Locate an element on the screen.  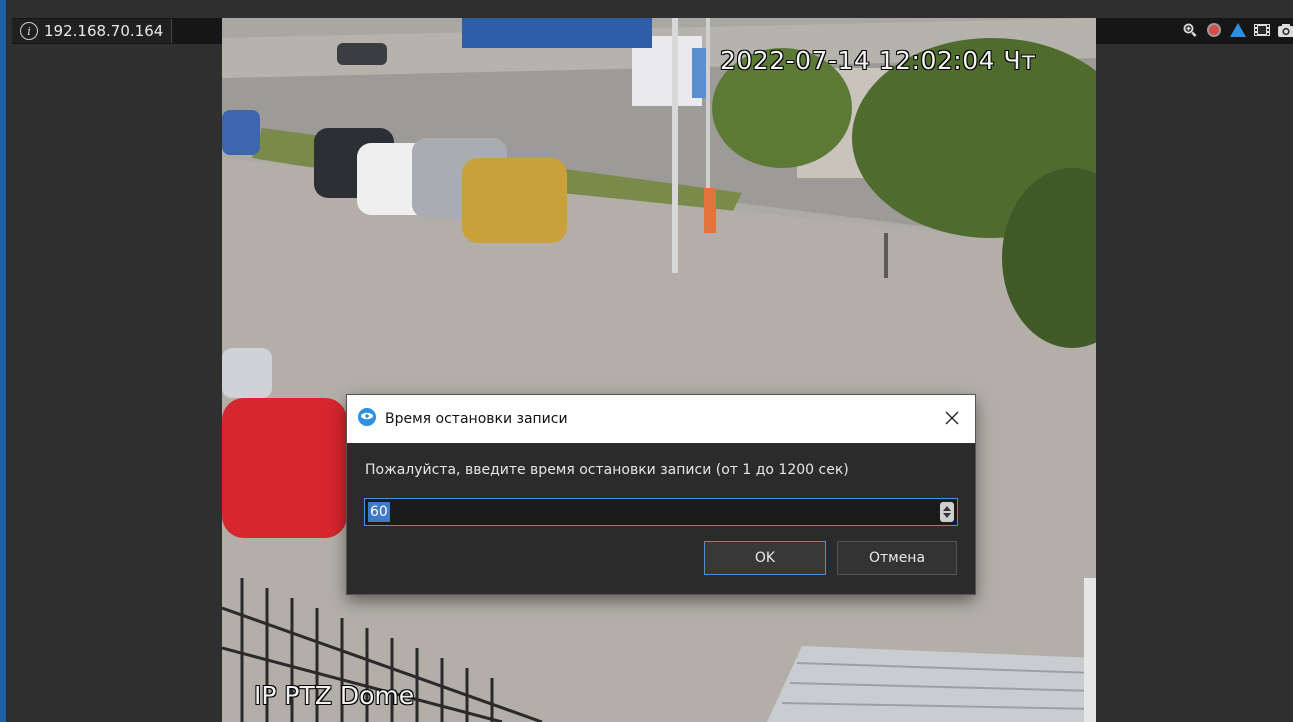
record-icon is located at coordinates (1214, 30).